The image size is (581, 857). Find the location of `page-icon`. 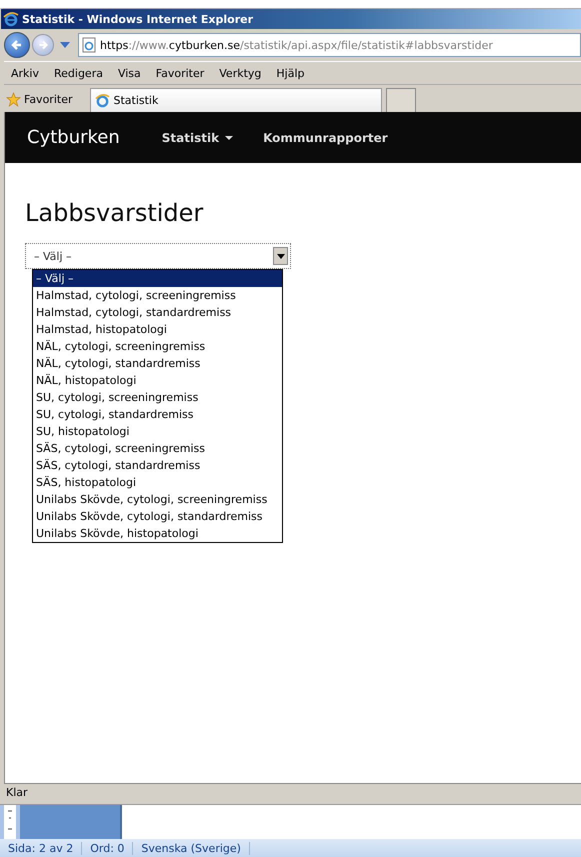

page-icon is located at coordinates (89, 45).